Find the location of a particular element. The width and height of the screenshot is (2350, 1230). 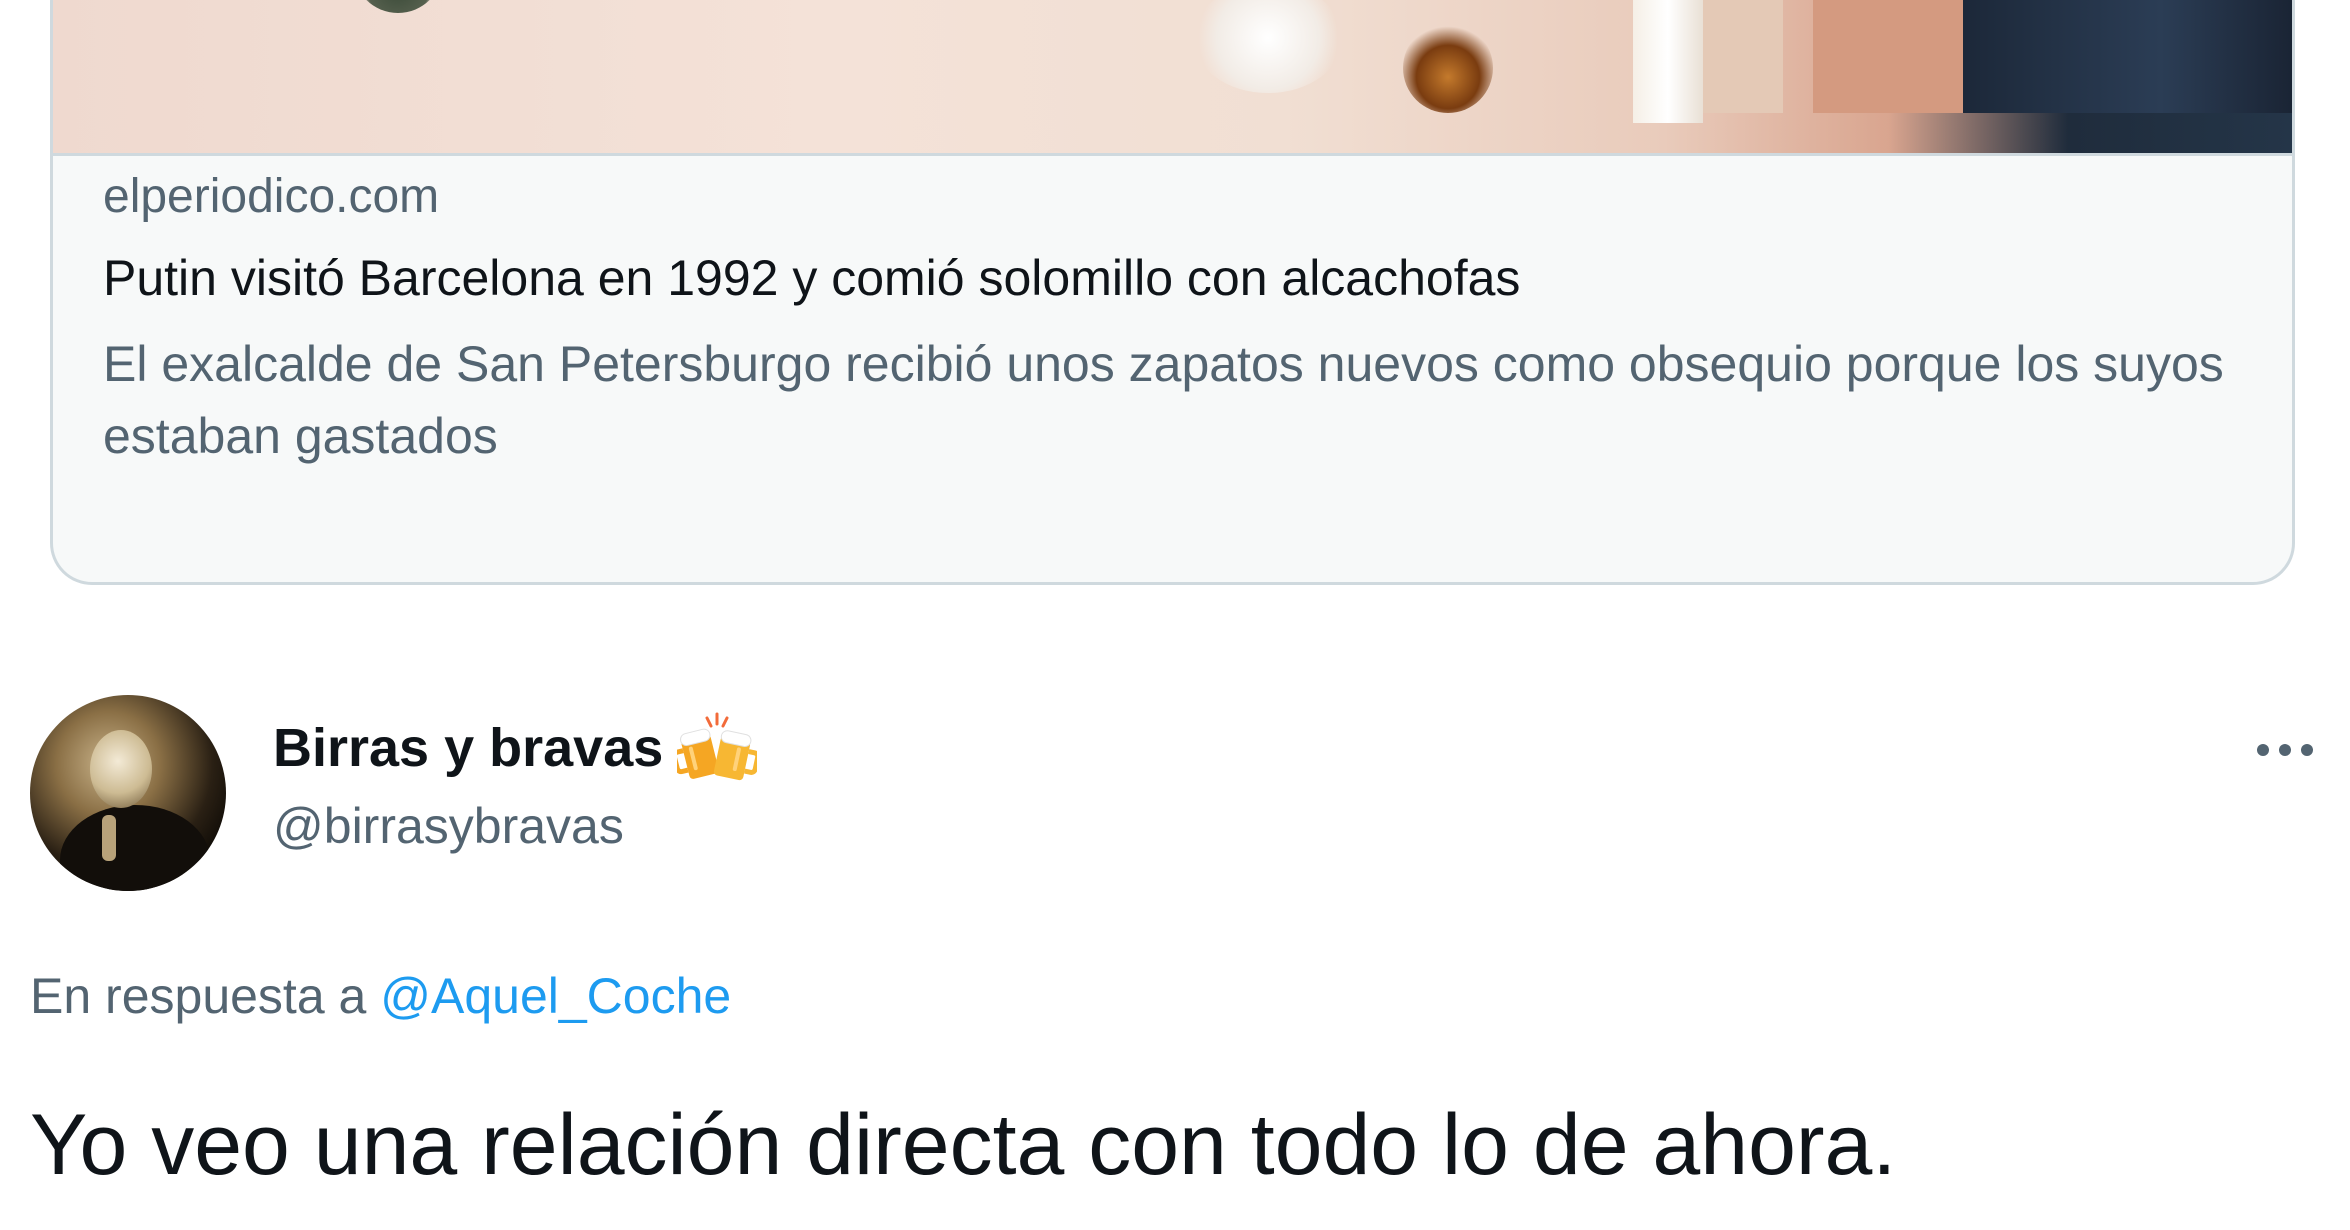

image-person is located at coordinates (1888, 56).